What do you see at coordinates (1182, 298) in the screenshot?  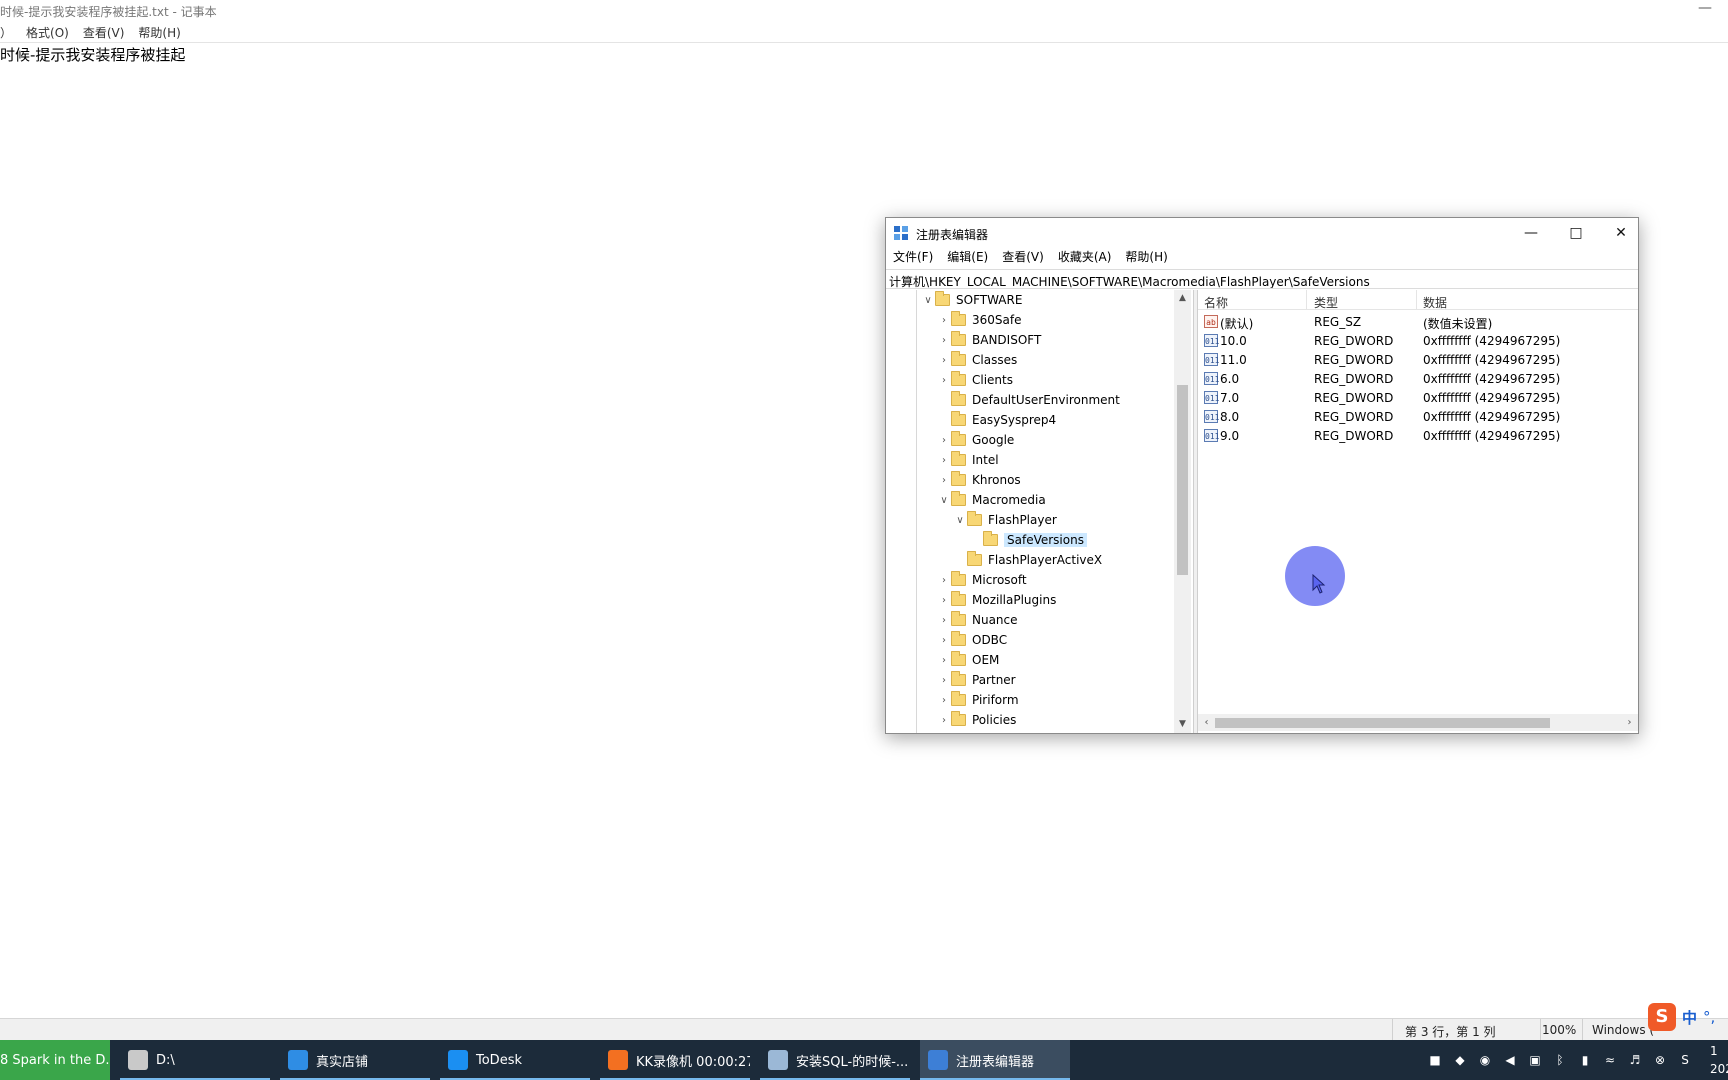 I see `scroll-up-icon: ▲` at bounding box center [1182, 298].